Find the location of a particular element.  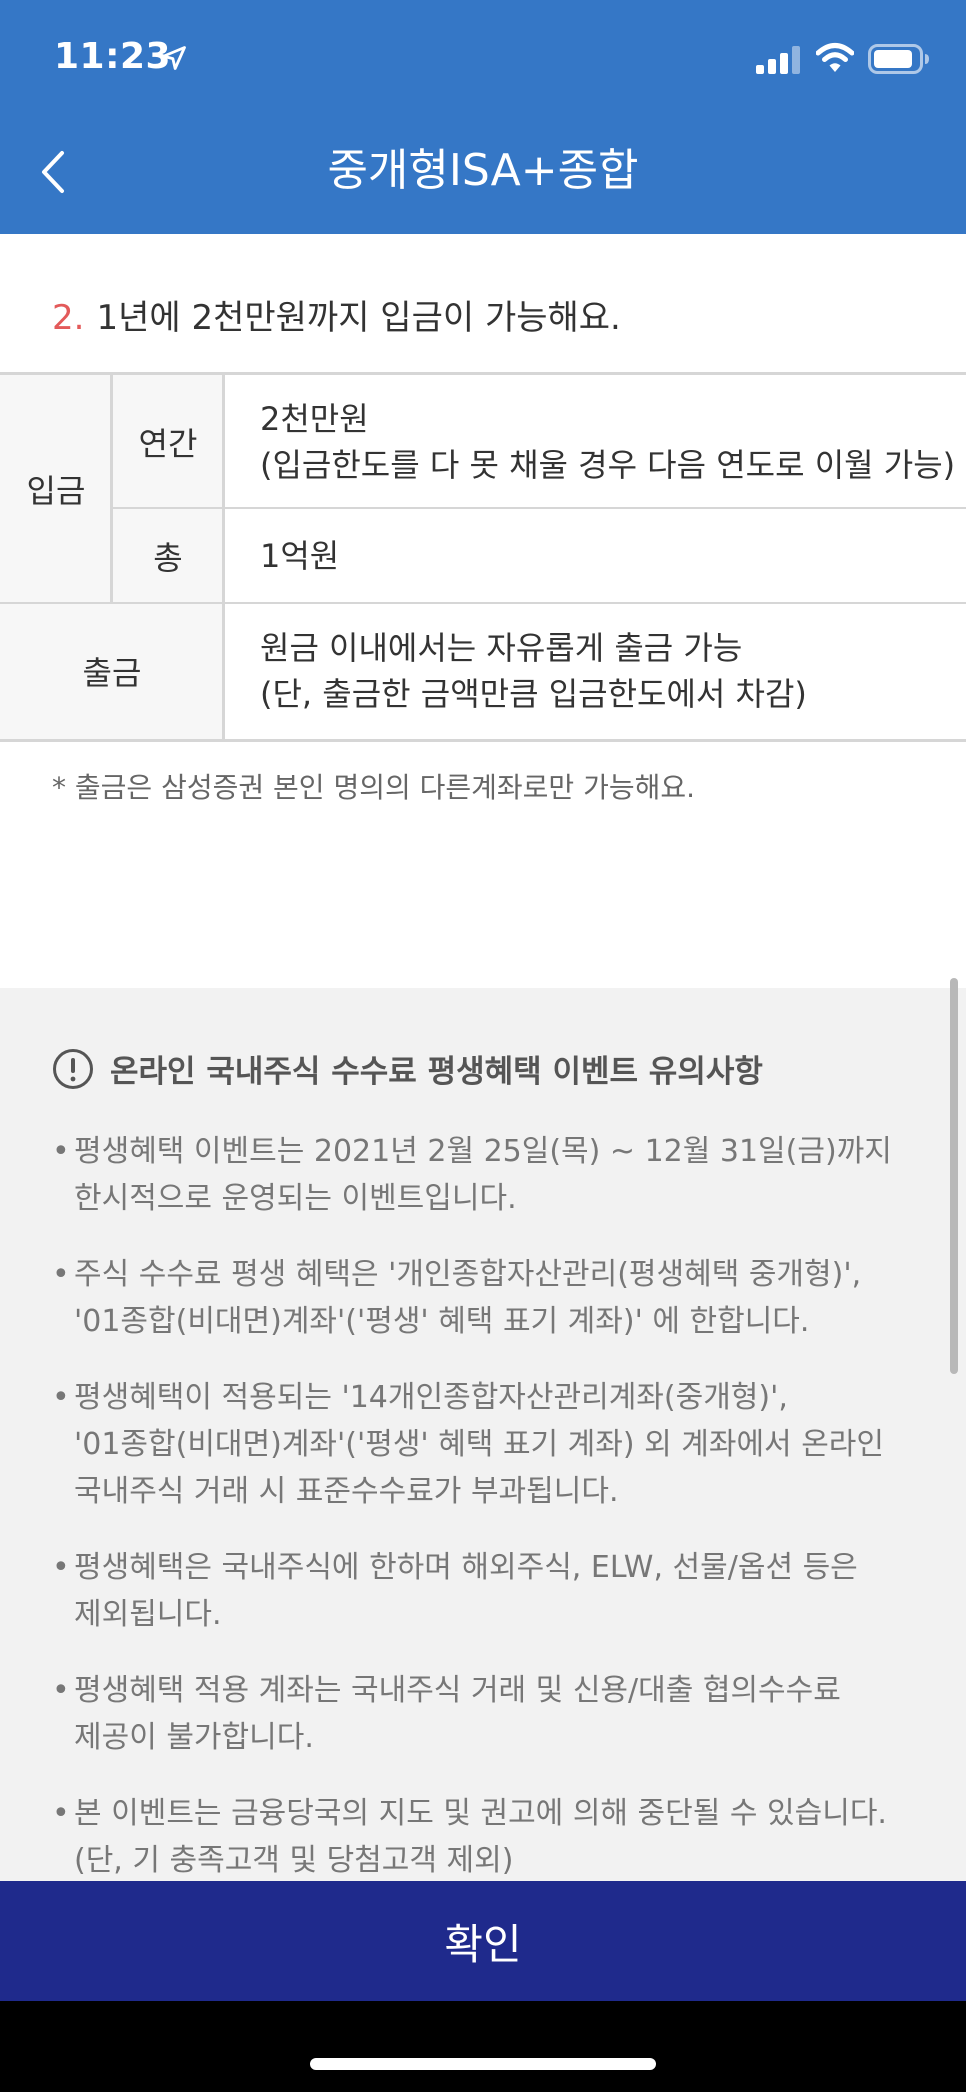

total-header-cell: 총 is located at coordinates (168, 555).